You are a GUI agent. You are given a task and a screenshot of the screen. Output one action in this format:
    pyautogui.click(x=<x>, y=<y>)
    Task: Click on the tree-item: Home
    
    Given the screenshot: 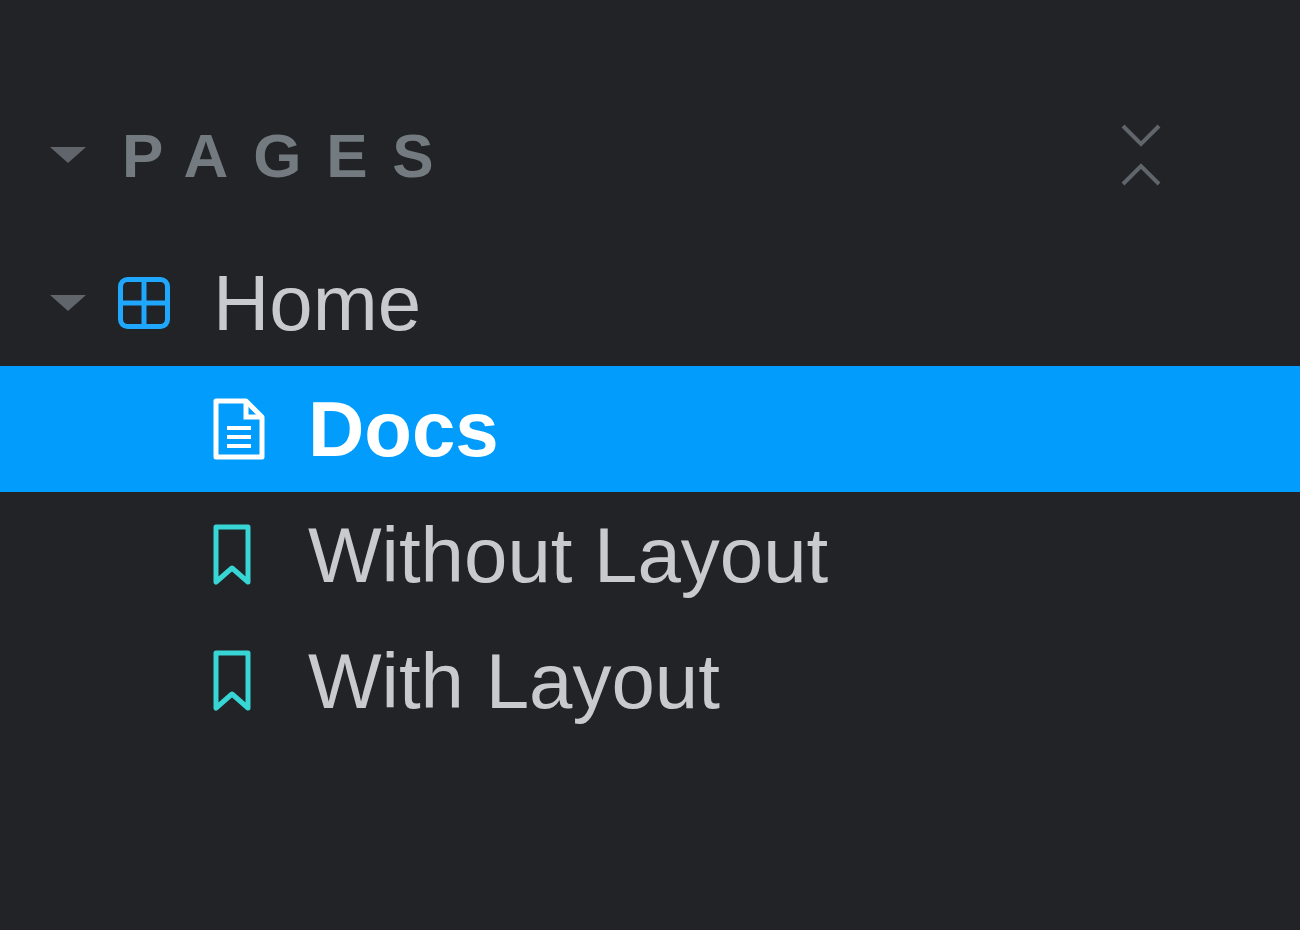 What is the action you would take?
    pyautogui.click(x=650, y=303)
    